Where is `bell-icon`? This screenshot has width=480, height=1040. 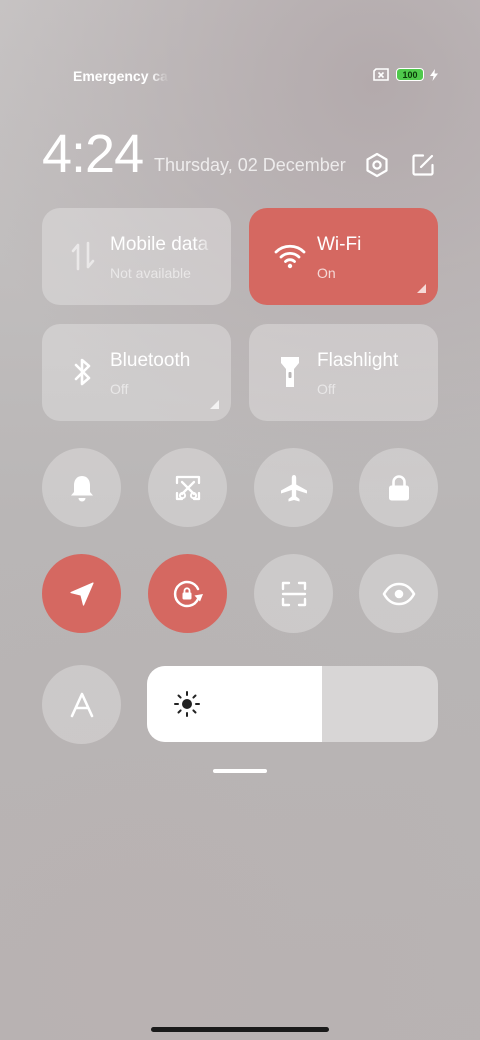
bell-icon is located at coordinates (81, 488).